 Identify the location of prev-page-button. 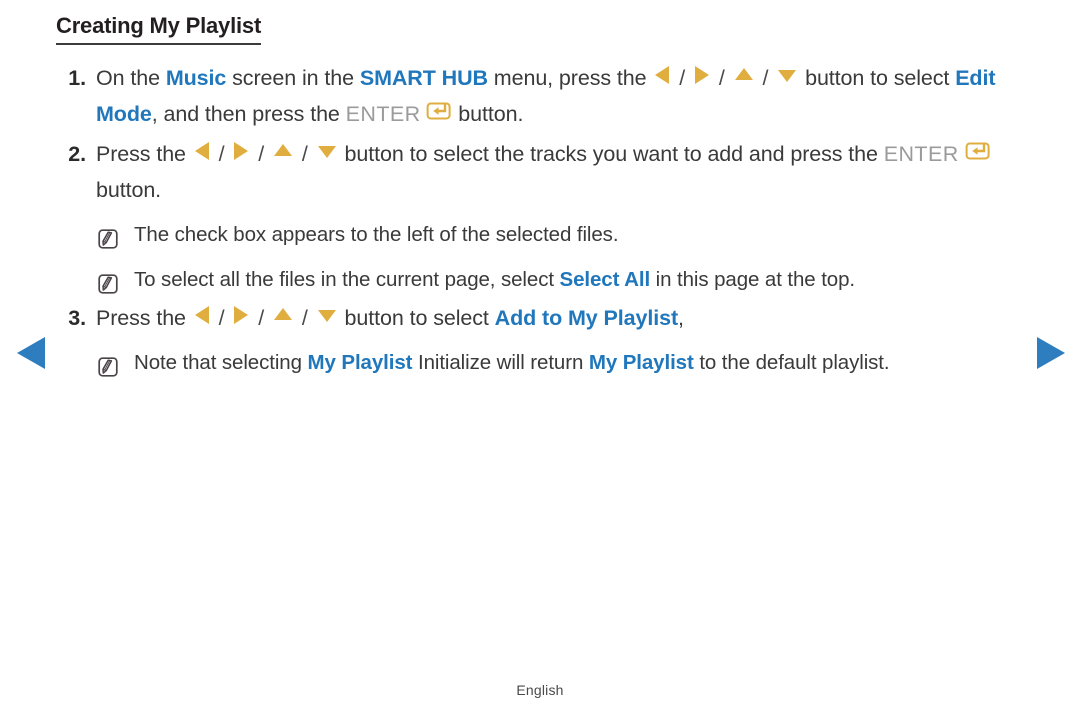
(31, 353).